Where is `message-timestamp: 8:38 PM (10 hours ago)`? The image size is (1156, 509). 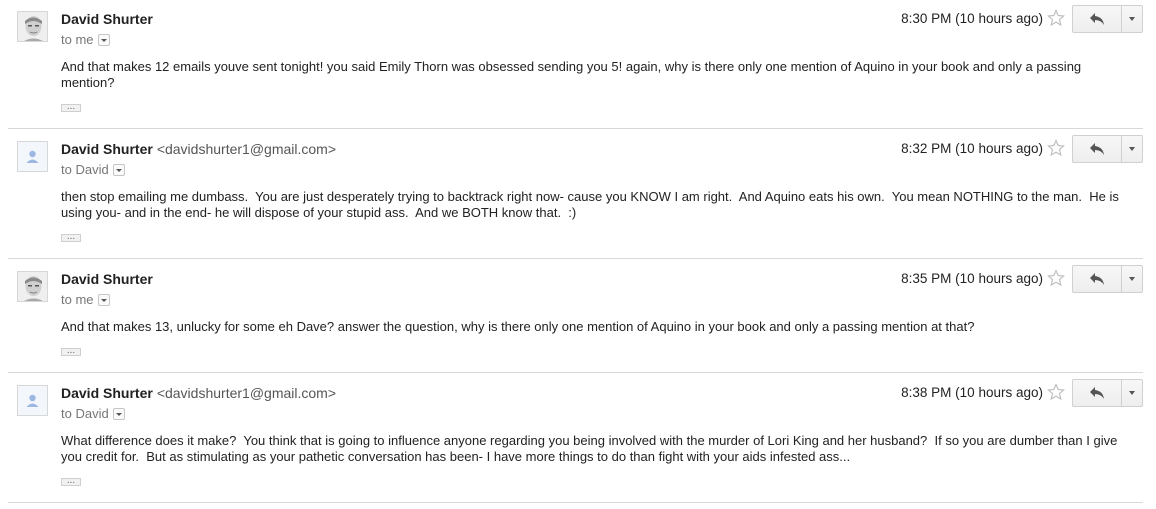
message-timestamp: 8:38 PM (10 hours ago) is located at coordinates (972, 392).